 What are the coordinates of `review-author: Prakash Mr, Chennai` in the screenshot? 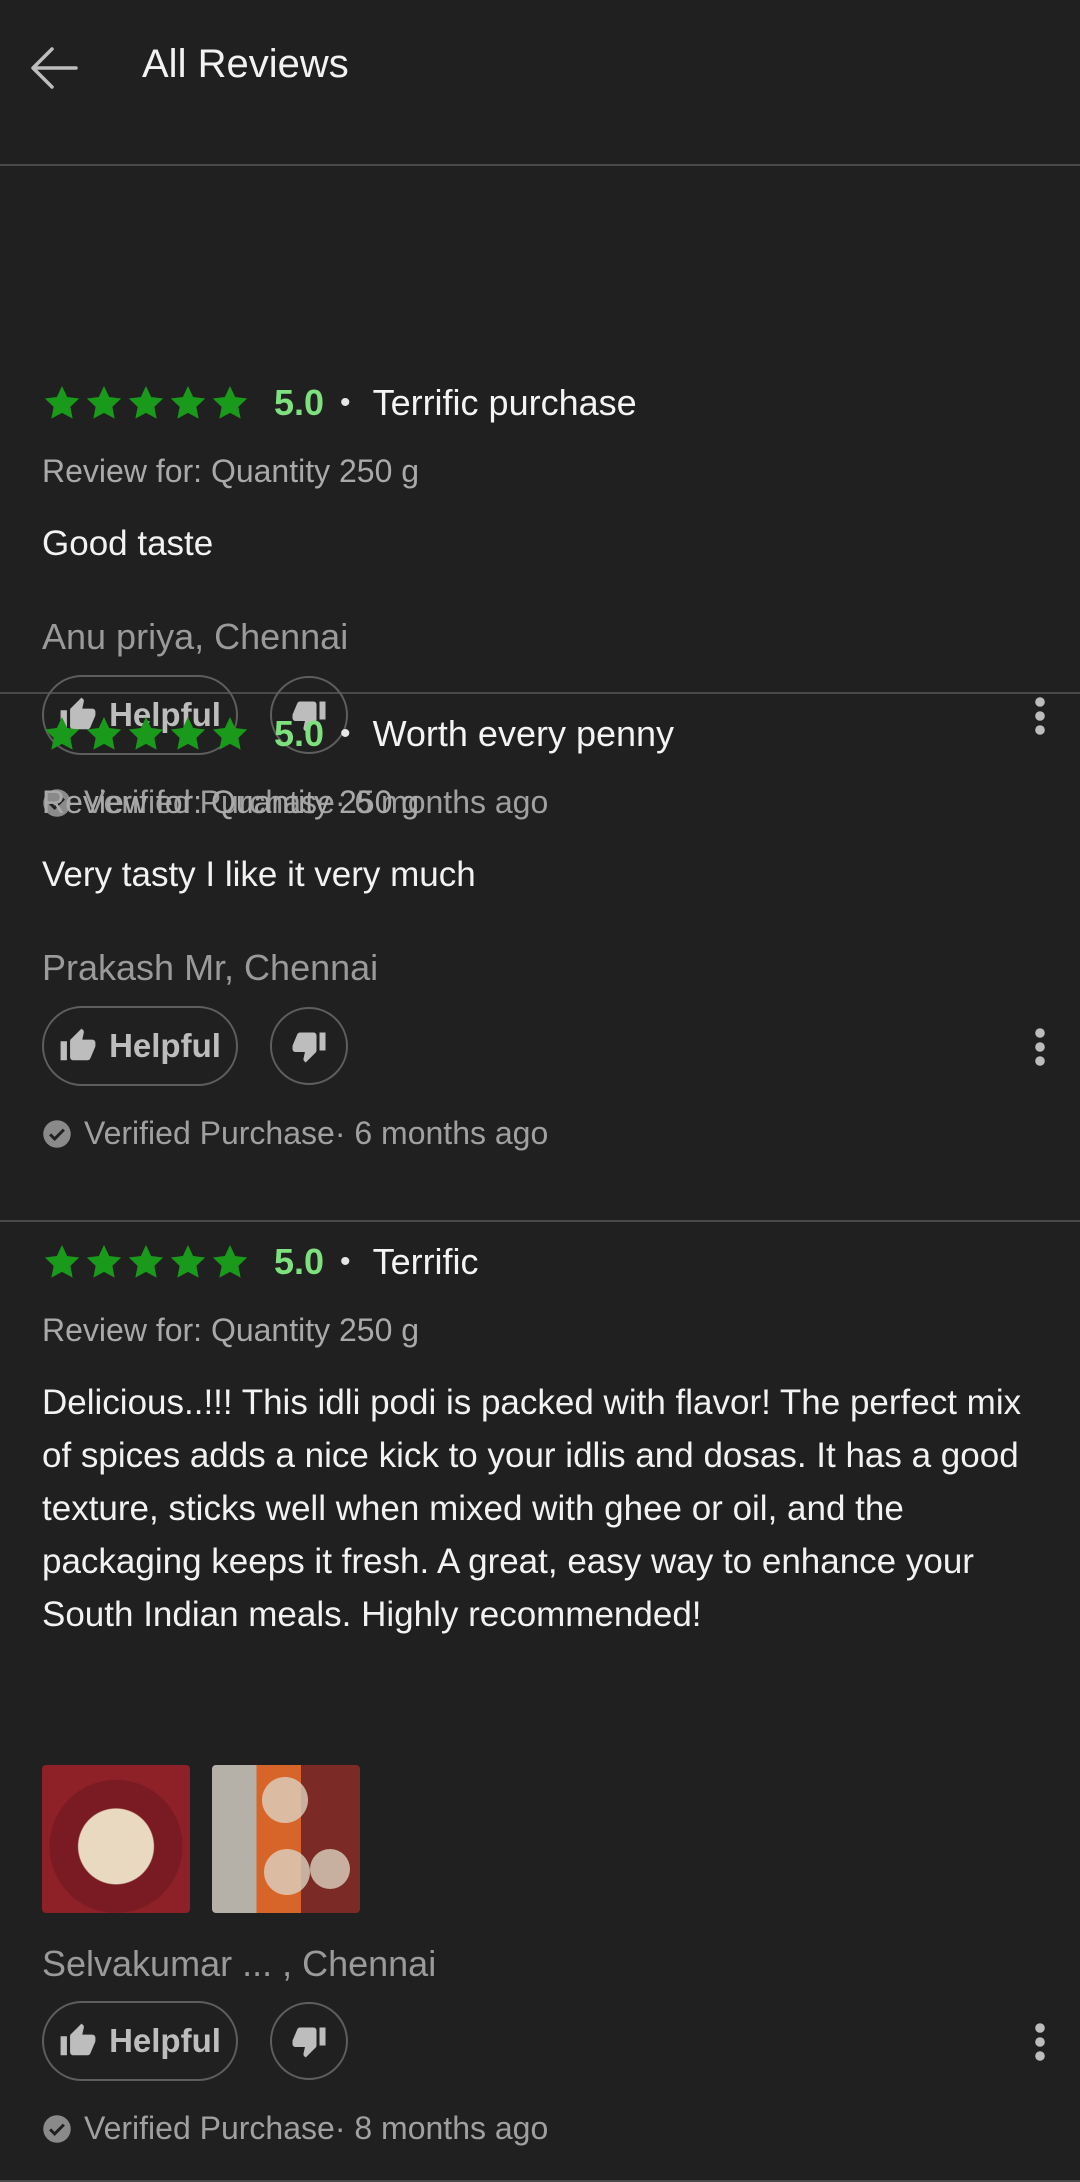 It's located at (210, 967).